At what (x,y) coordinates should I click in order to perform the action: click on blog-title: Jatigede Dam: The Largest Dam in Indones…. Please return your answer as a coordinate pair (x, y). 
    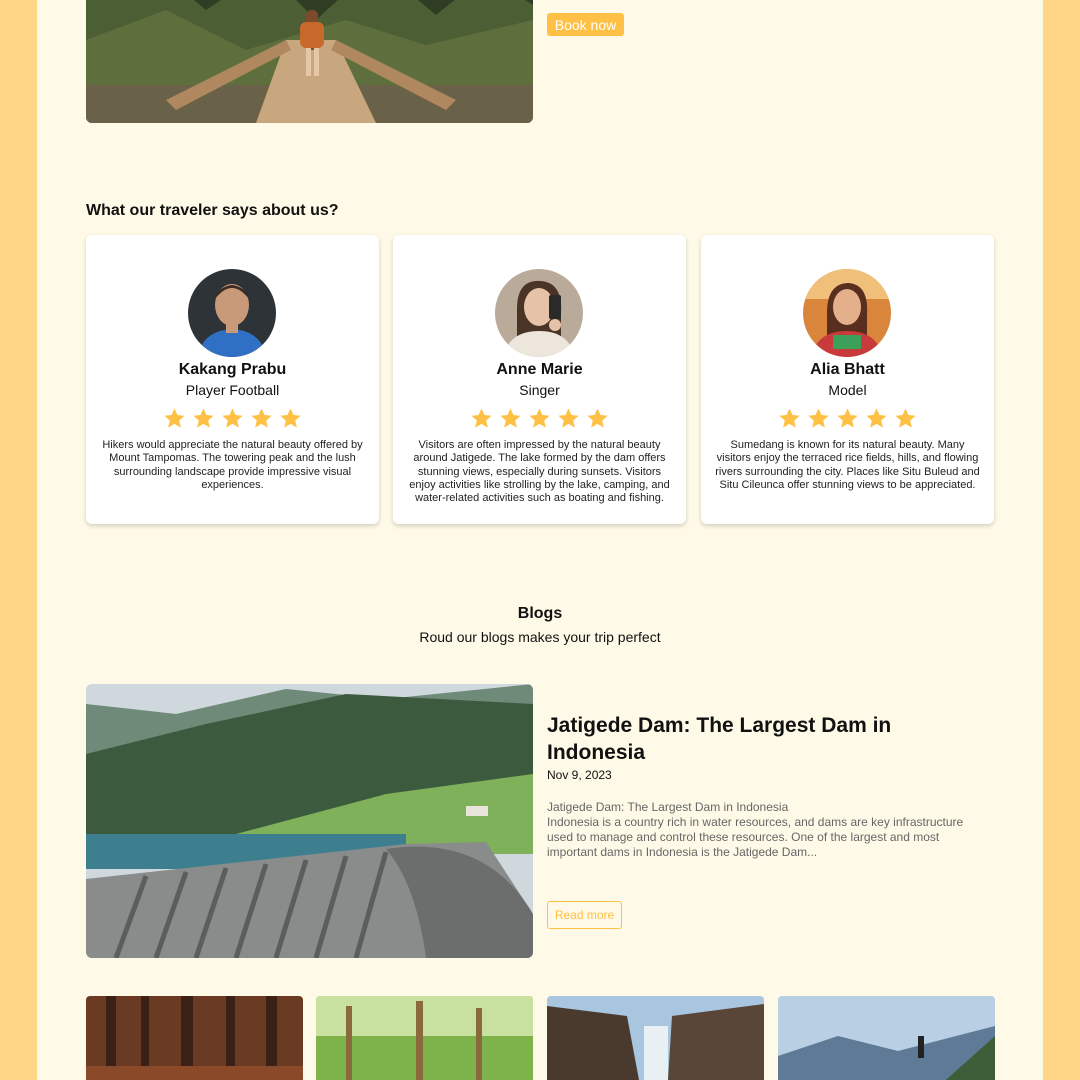
    Looking at the image, I should click on (732, 739).